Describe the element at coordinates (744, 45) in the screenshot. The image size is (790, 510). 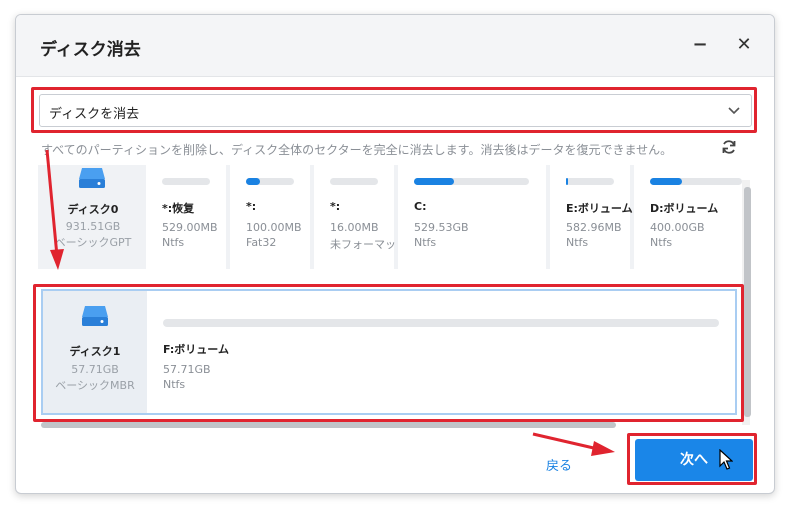
I see `close-button: ✕` at that location.